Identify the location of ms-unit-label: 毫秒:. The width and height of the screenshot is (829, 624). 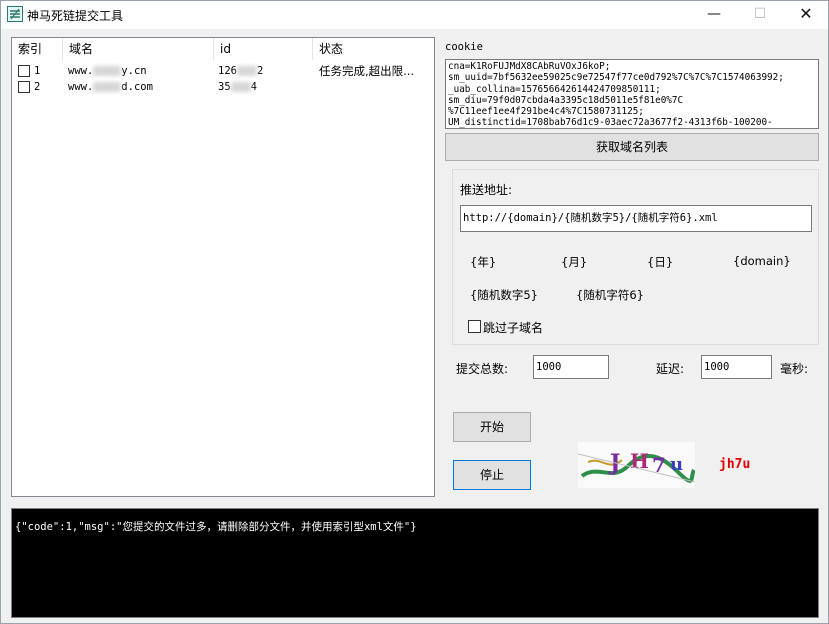
(794, 369).